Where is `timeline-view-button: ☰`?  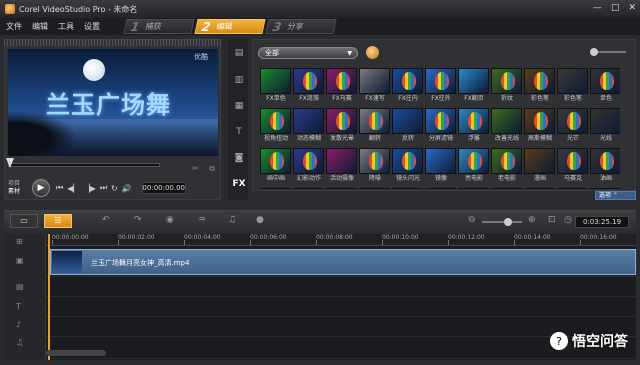
timeline-view-button: ☰ is located at coordinates (58, 221).